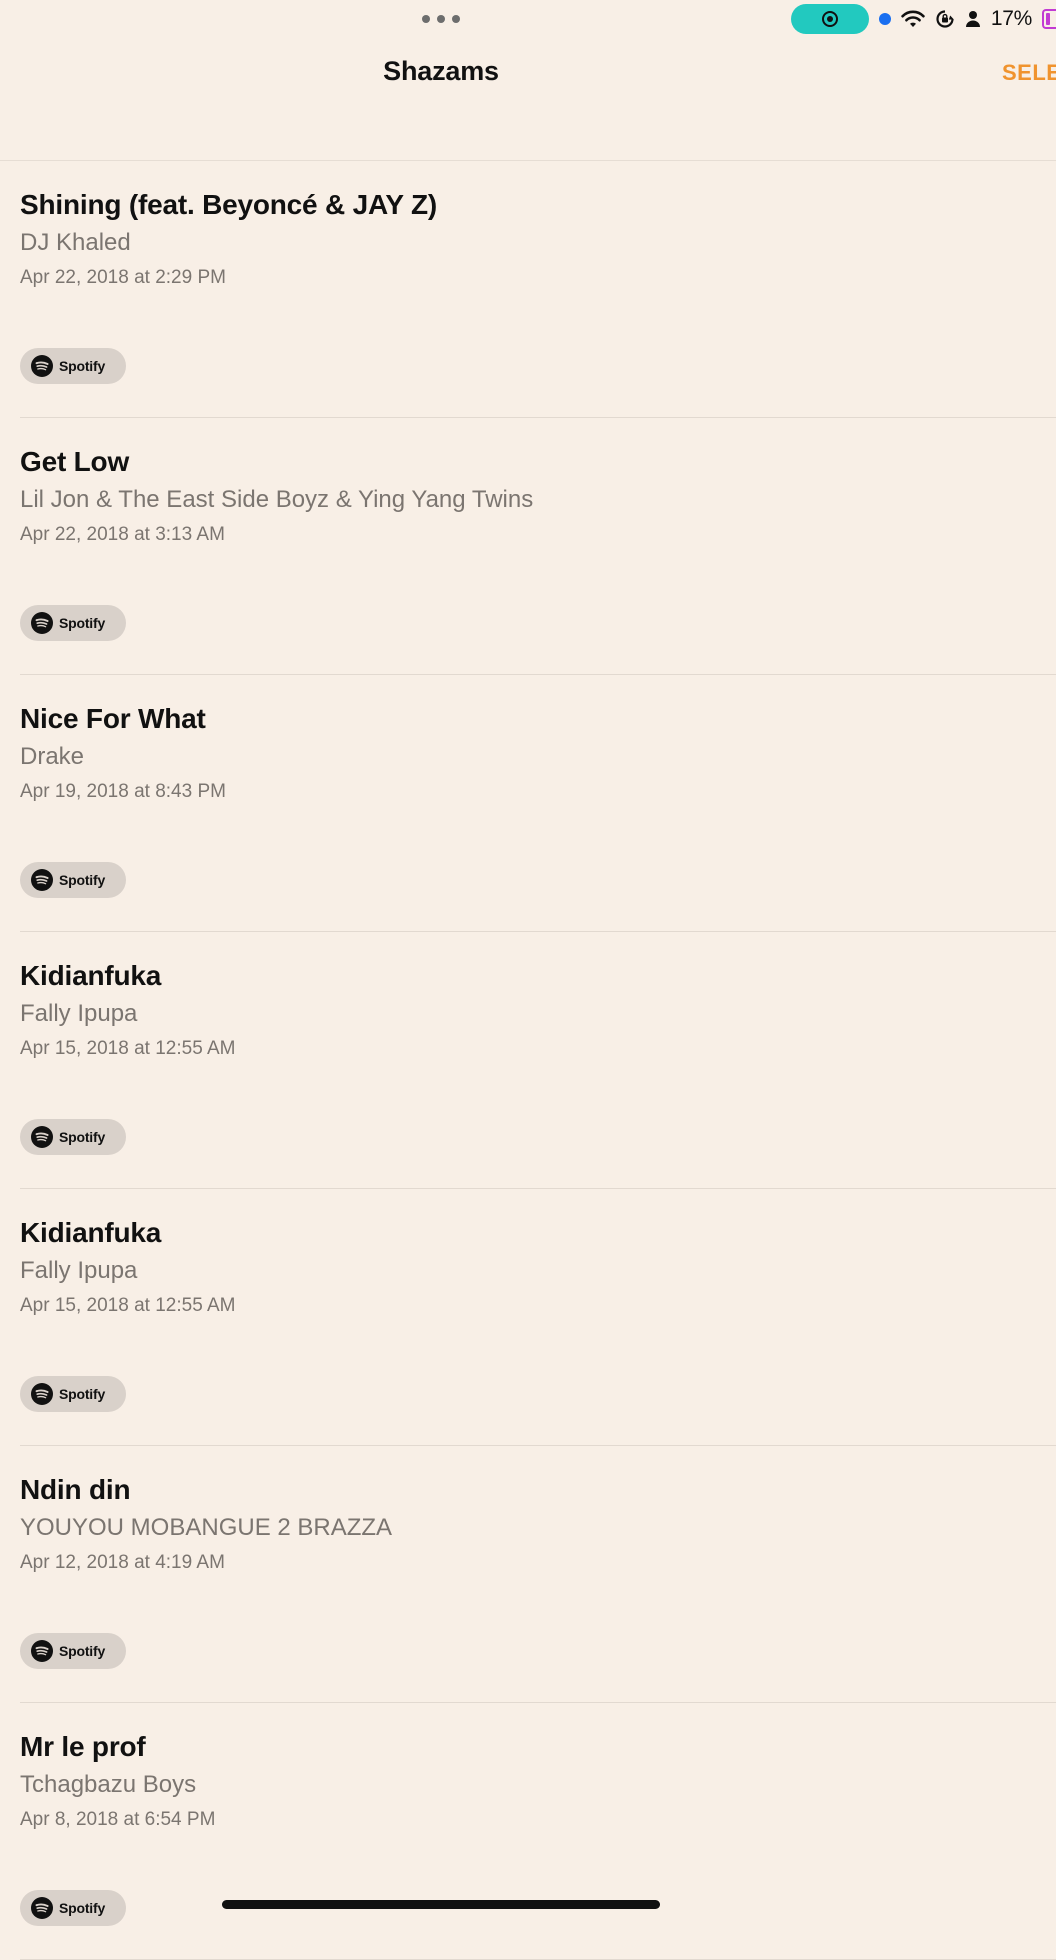  What do you see at coordinates (122, 534) in the screenshot?
I see `song-date: Apr 22, 2018 at 3:13 AM` at bounding box center [122, 534].